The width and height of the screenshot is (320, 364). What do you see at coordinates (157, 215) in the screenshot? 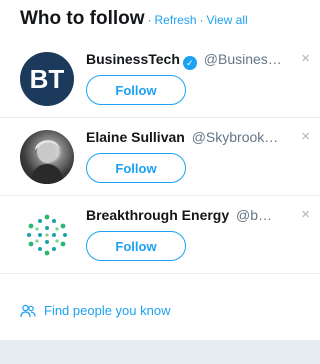
I see `account-name: Breakthrough Energy` at bounding box center [157, 215].